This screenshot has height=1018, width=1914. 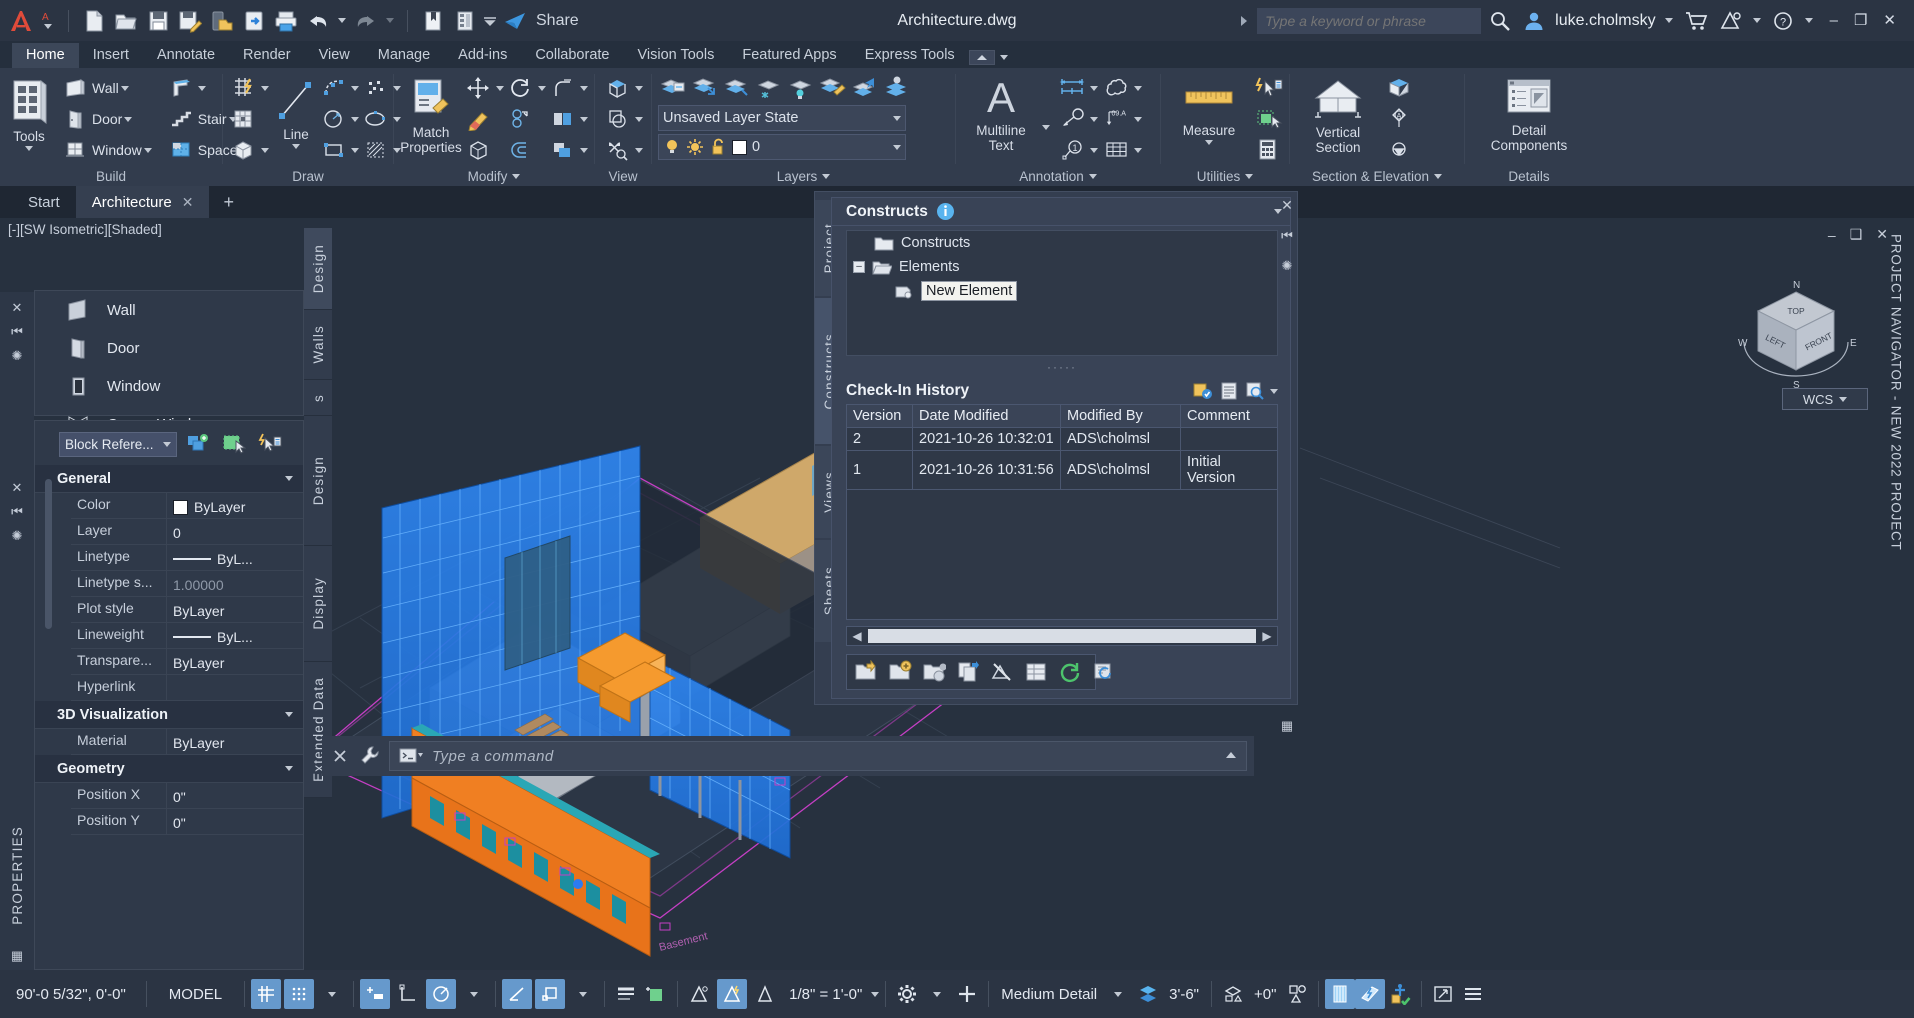 I want to click on info-icon, so click(x=946, y=212).